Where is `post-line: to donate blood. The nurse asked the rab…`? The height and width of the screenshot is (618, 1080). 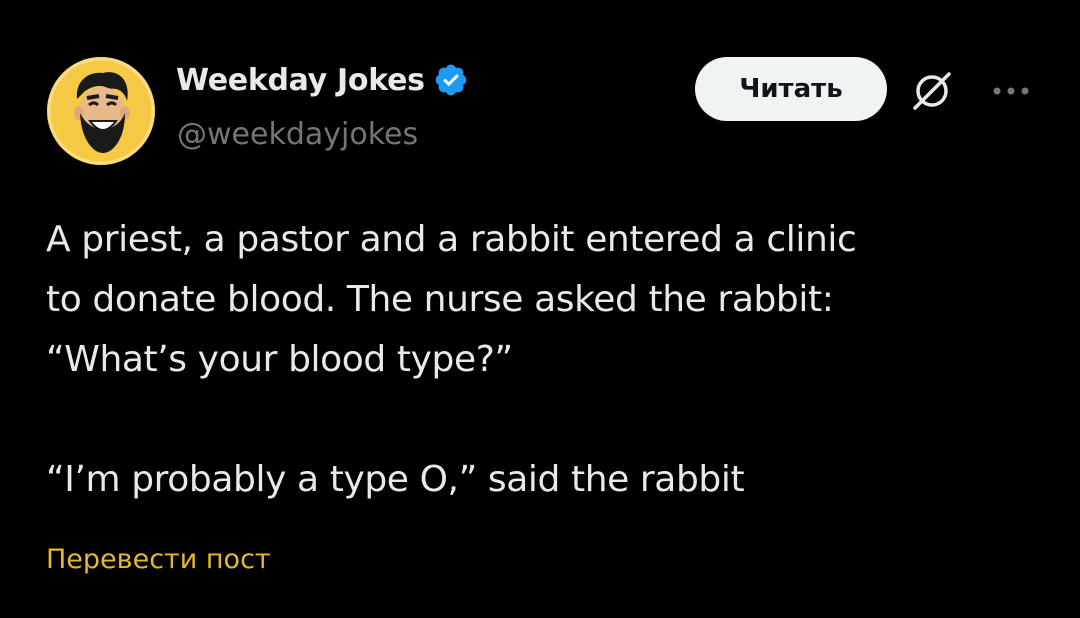
post-line: to donate blood. The nurse asked the rab… is located at coordinates (440, 299).